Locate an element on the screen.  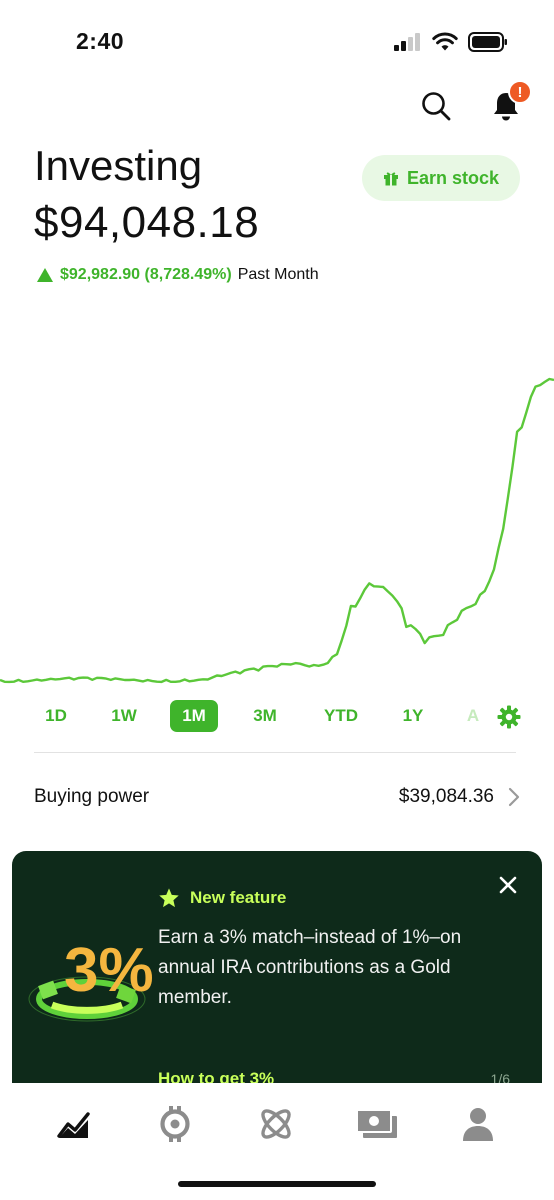
range-1m: 1M is located at coordinates (194, 716).